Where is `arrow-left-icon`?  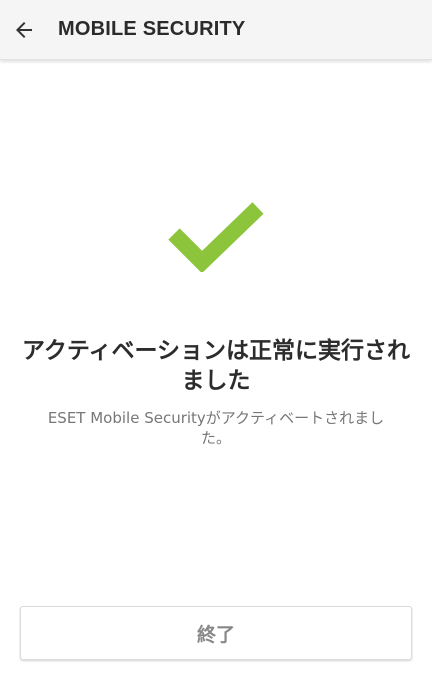 arrow-left-icon is located at coordinates (24, 29).